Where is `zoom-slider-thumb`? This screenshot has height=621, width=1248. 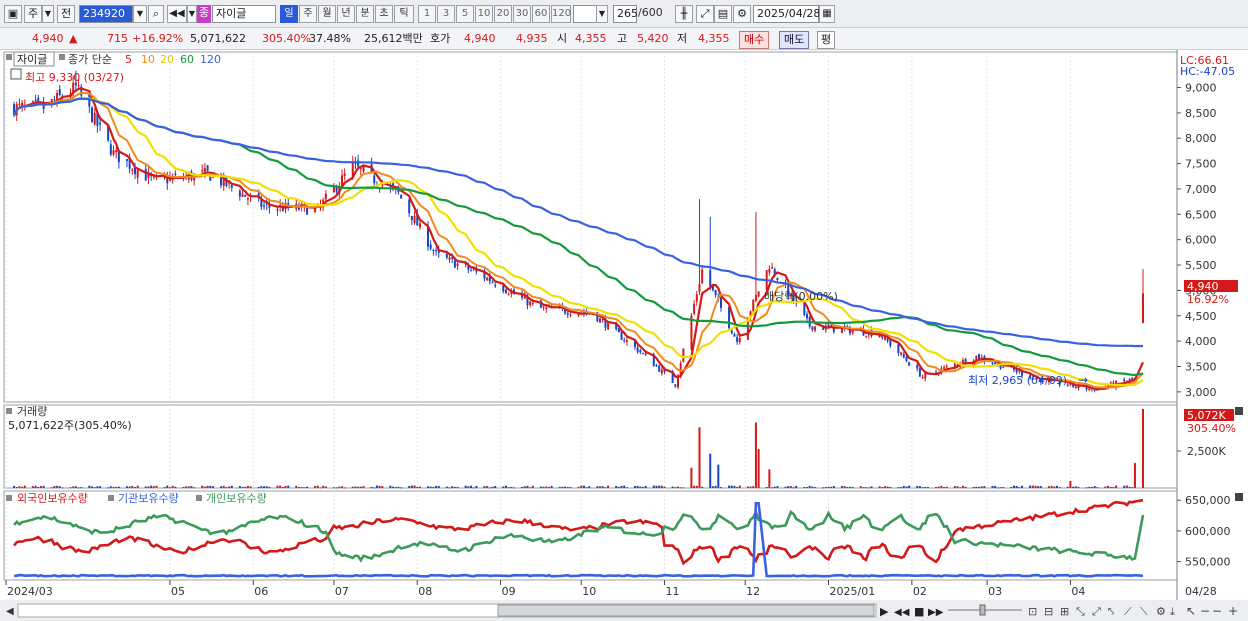 zoom-slider-thumb is located at coordinates (982, 610).